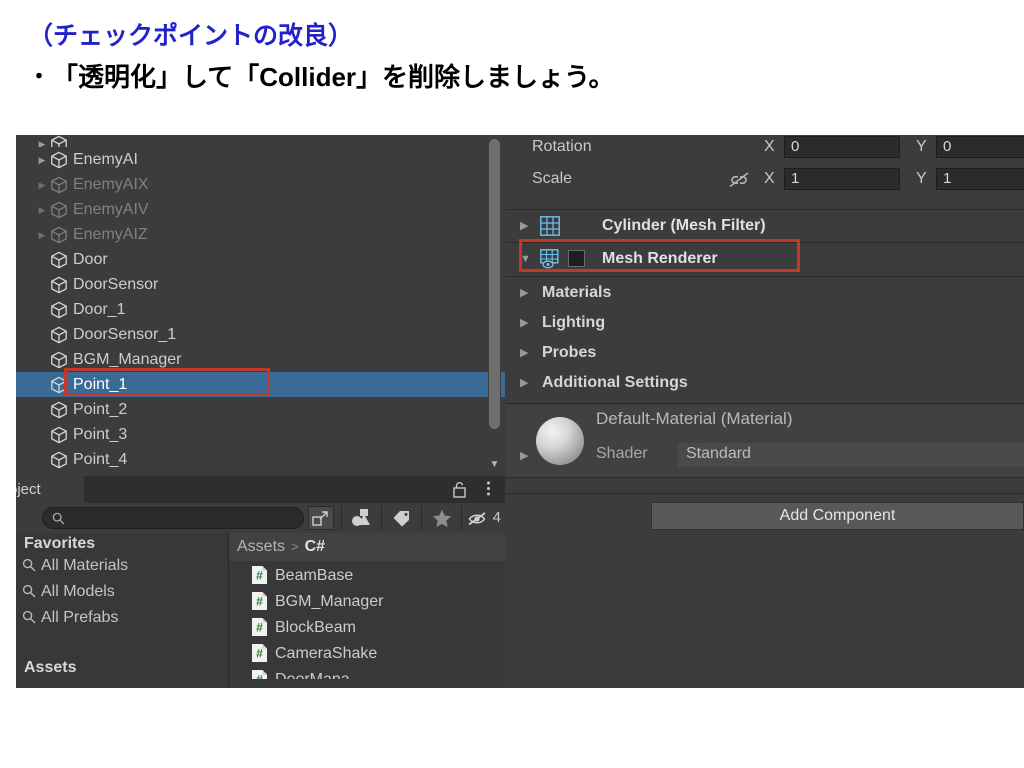 The image size is (1024, 768). What do you see at coordinates (312, 675) in the screenshot?
I see `asset-item-label: DoorMana` at bounding box center [312, 675].